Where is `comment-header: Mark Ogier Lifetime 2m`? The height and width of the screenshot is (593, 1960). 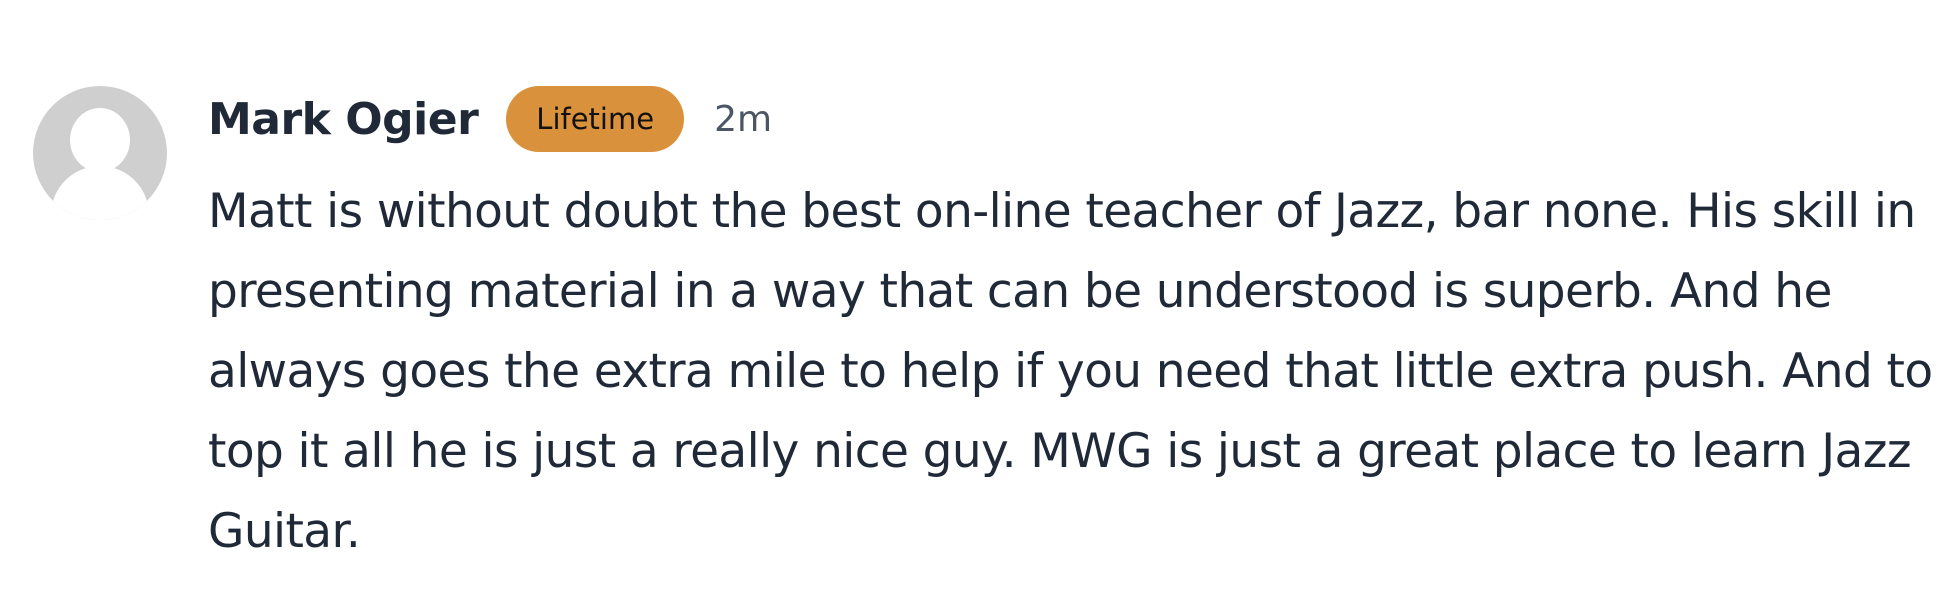
comment-header: Mark Ogier Lifetime 2m is located at coordinates (490, 119).